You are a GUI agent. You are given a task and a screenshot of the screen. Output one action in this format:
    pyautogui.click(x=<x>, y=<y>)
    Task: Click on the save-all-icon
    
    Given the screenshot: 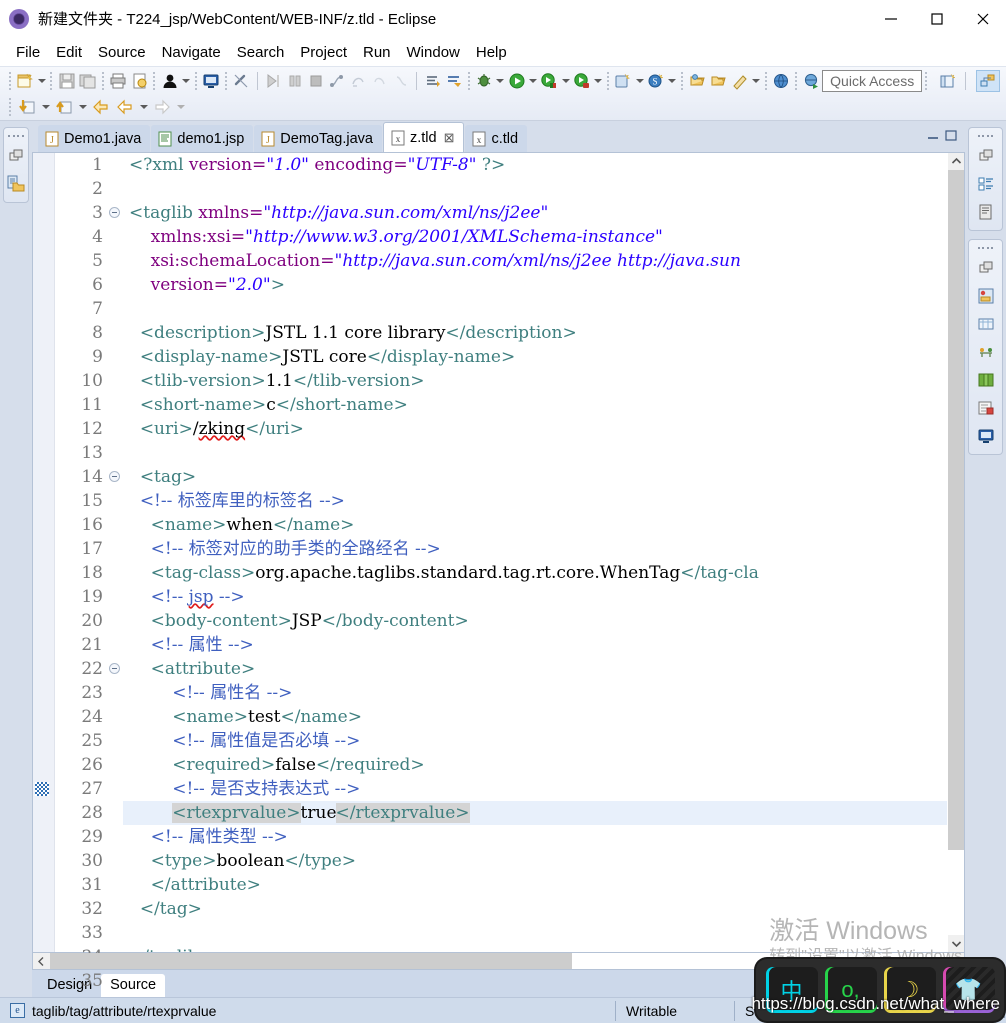 What is the action you would take?
    pyautogui.click(x=88, y=81)
    